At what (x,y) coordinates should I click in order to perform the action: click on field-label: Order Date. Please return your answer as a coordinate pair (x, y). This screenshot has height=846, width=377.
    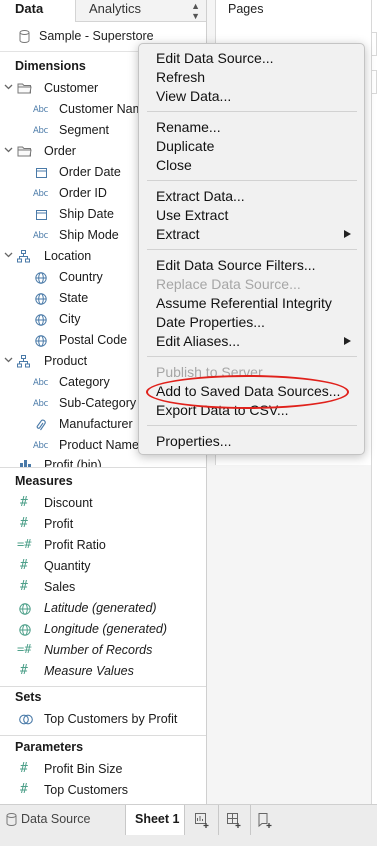
    Looking at the image, I should click on (90, 172).